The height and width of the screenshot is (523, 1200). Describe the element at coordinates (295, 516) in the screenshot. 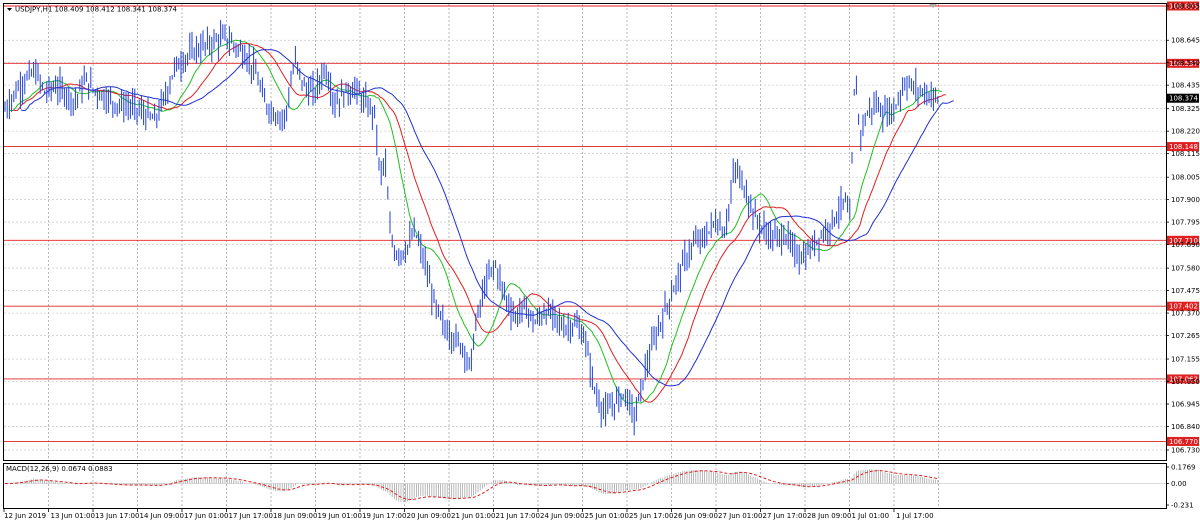

I see `time-tick-label: 18 Jun 09:00` at that location.